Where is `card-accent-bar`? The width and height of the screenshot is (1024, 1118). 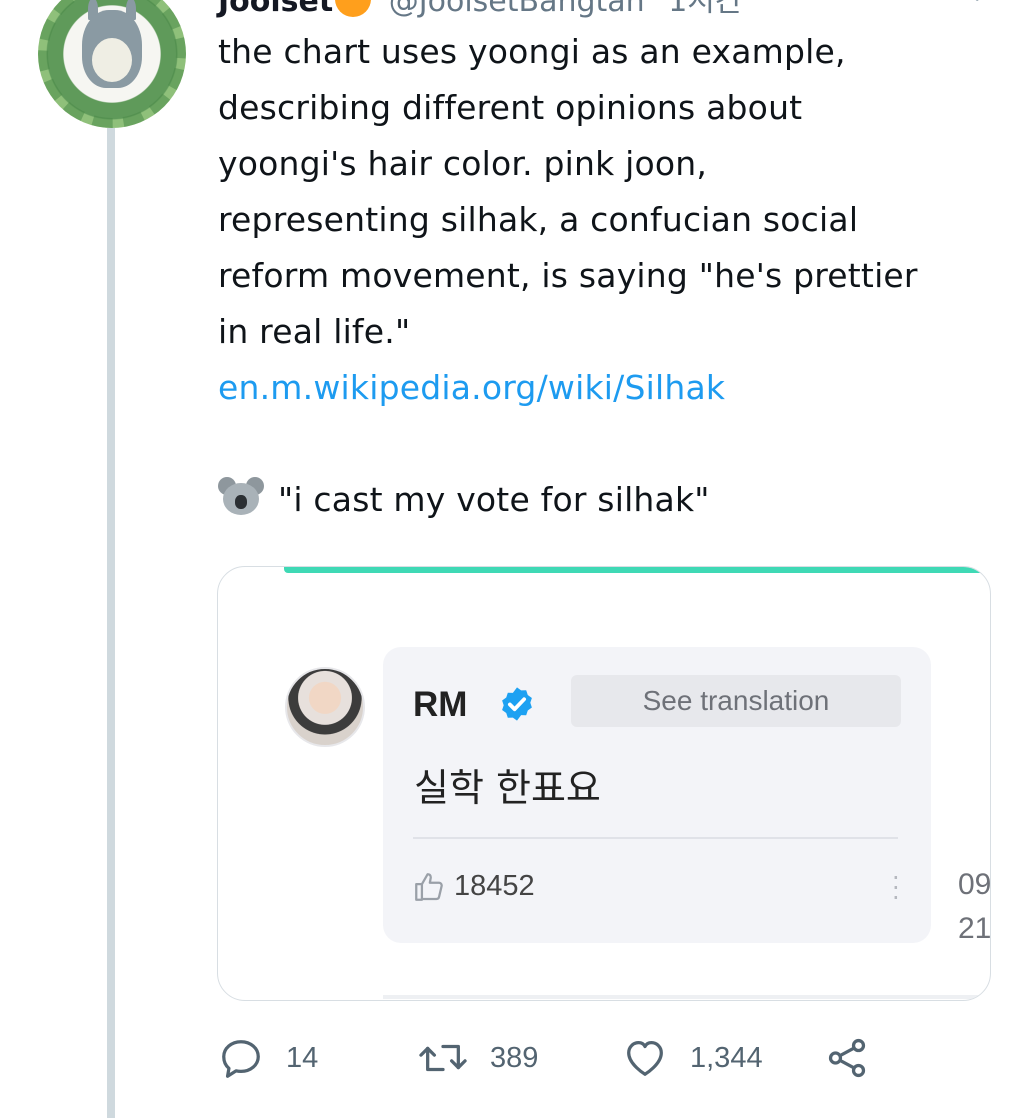
card-accent-bar is located at coordinates (637, 570).